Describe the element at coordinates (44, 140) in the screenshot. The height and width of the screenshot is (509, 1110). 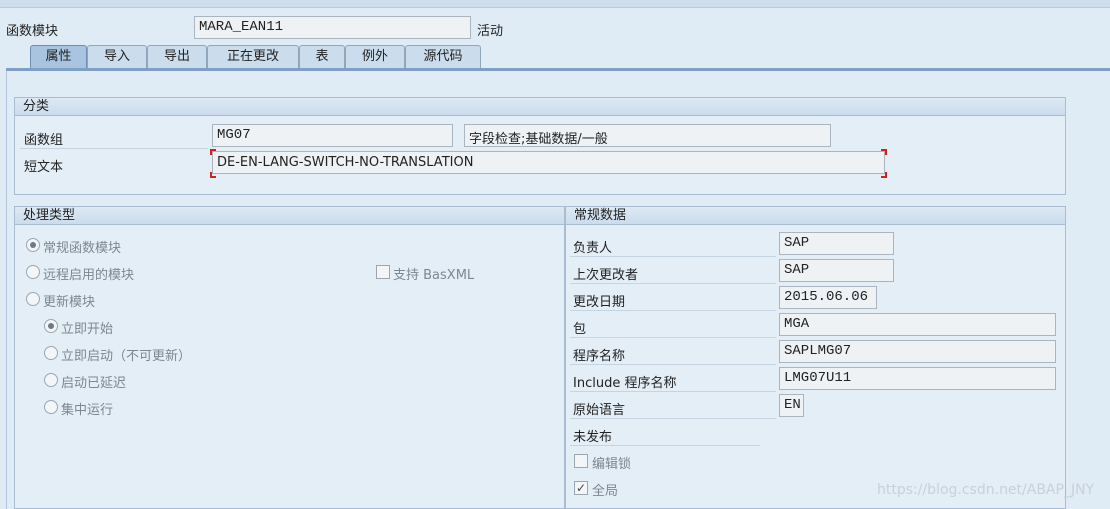
I see `function-group-label: 函数组` at that location.